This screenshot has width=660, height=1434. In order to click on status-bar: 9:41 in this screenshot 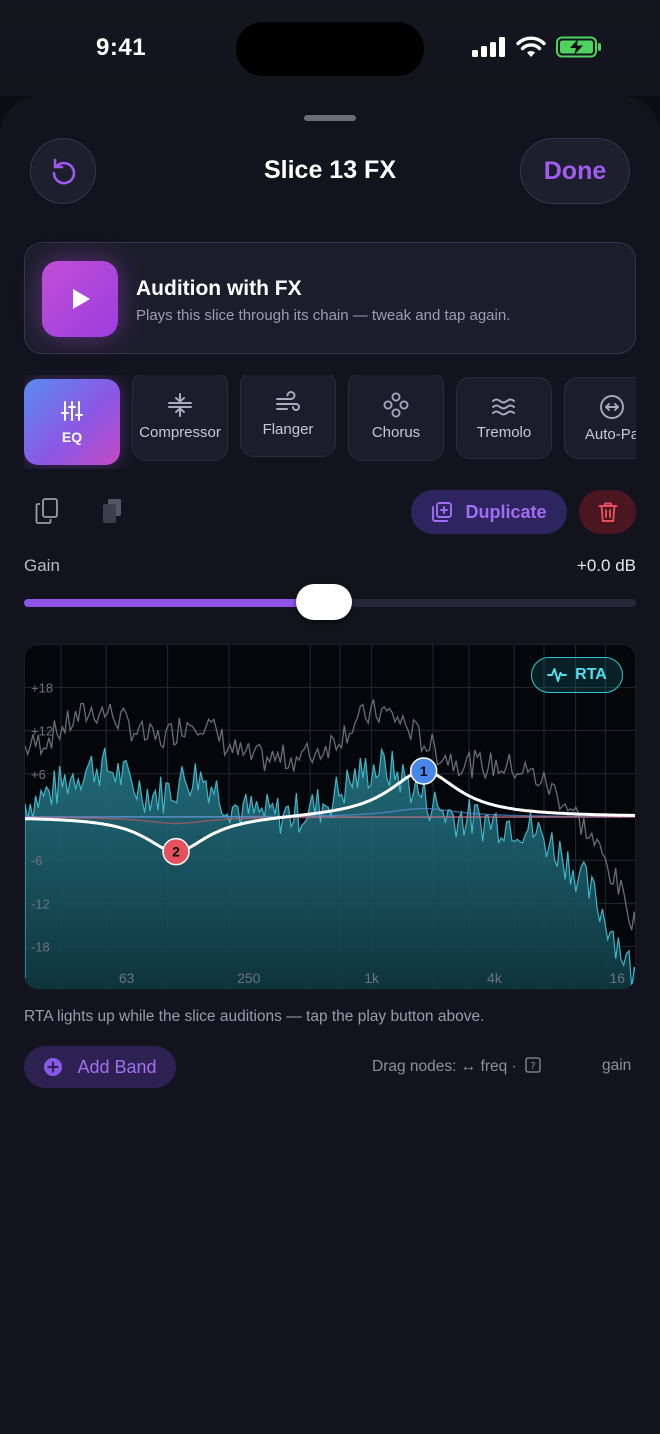, I will do `click(330, 48)`.